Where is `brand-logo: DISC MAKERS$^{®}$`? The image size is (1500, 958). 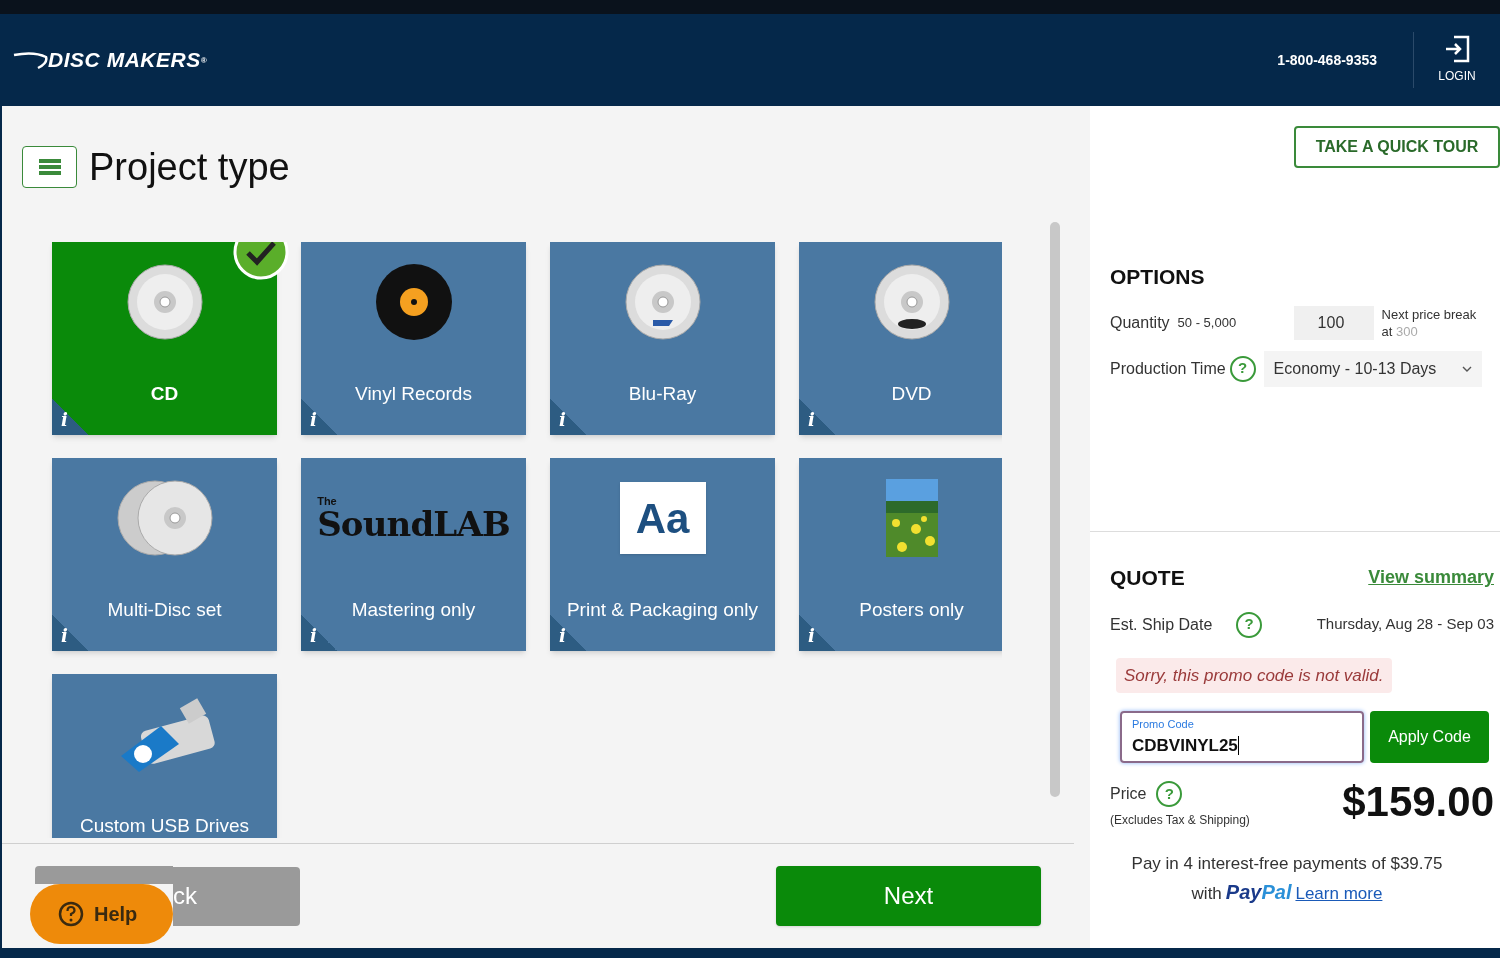 brand-logo: DISC MAKERS$^{®}$ is located at coordinates (128, 60).